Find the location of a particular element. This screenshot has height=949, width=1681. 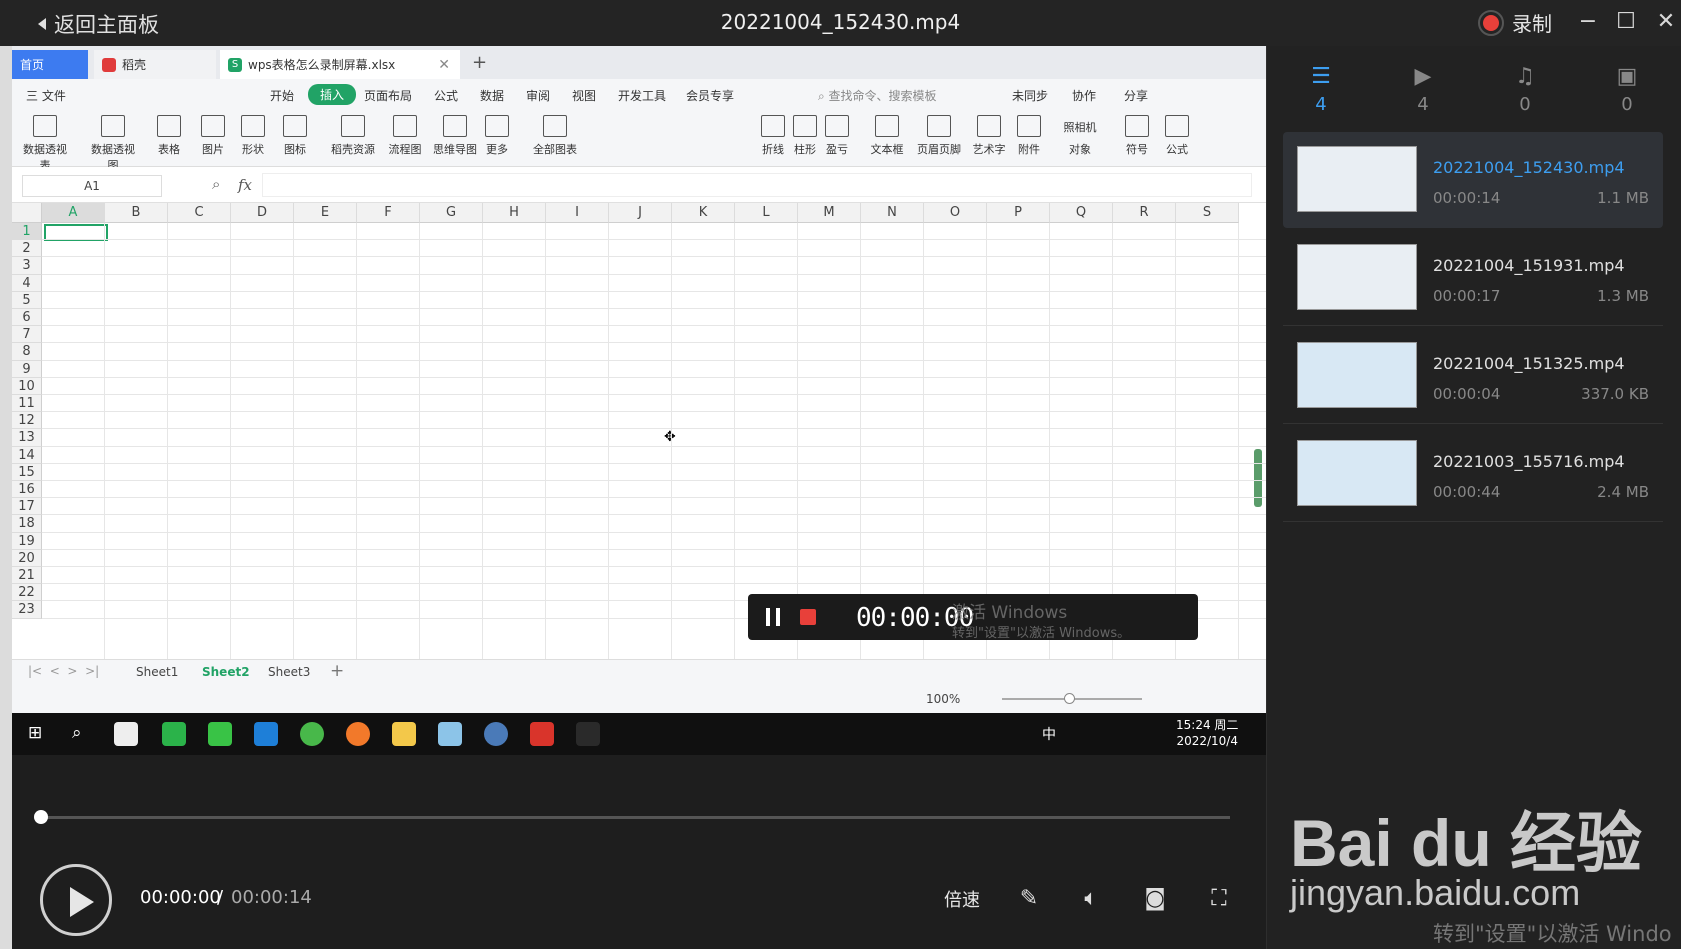

row-header: 22 is located at coordinates (27, 593).